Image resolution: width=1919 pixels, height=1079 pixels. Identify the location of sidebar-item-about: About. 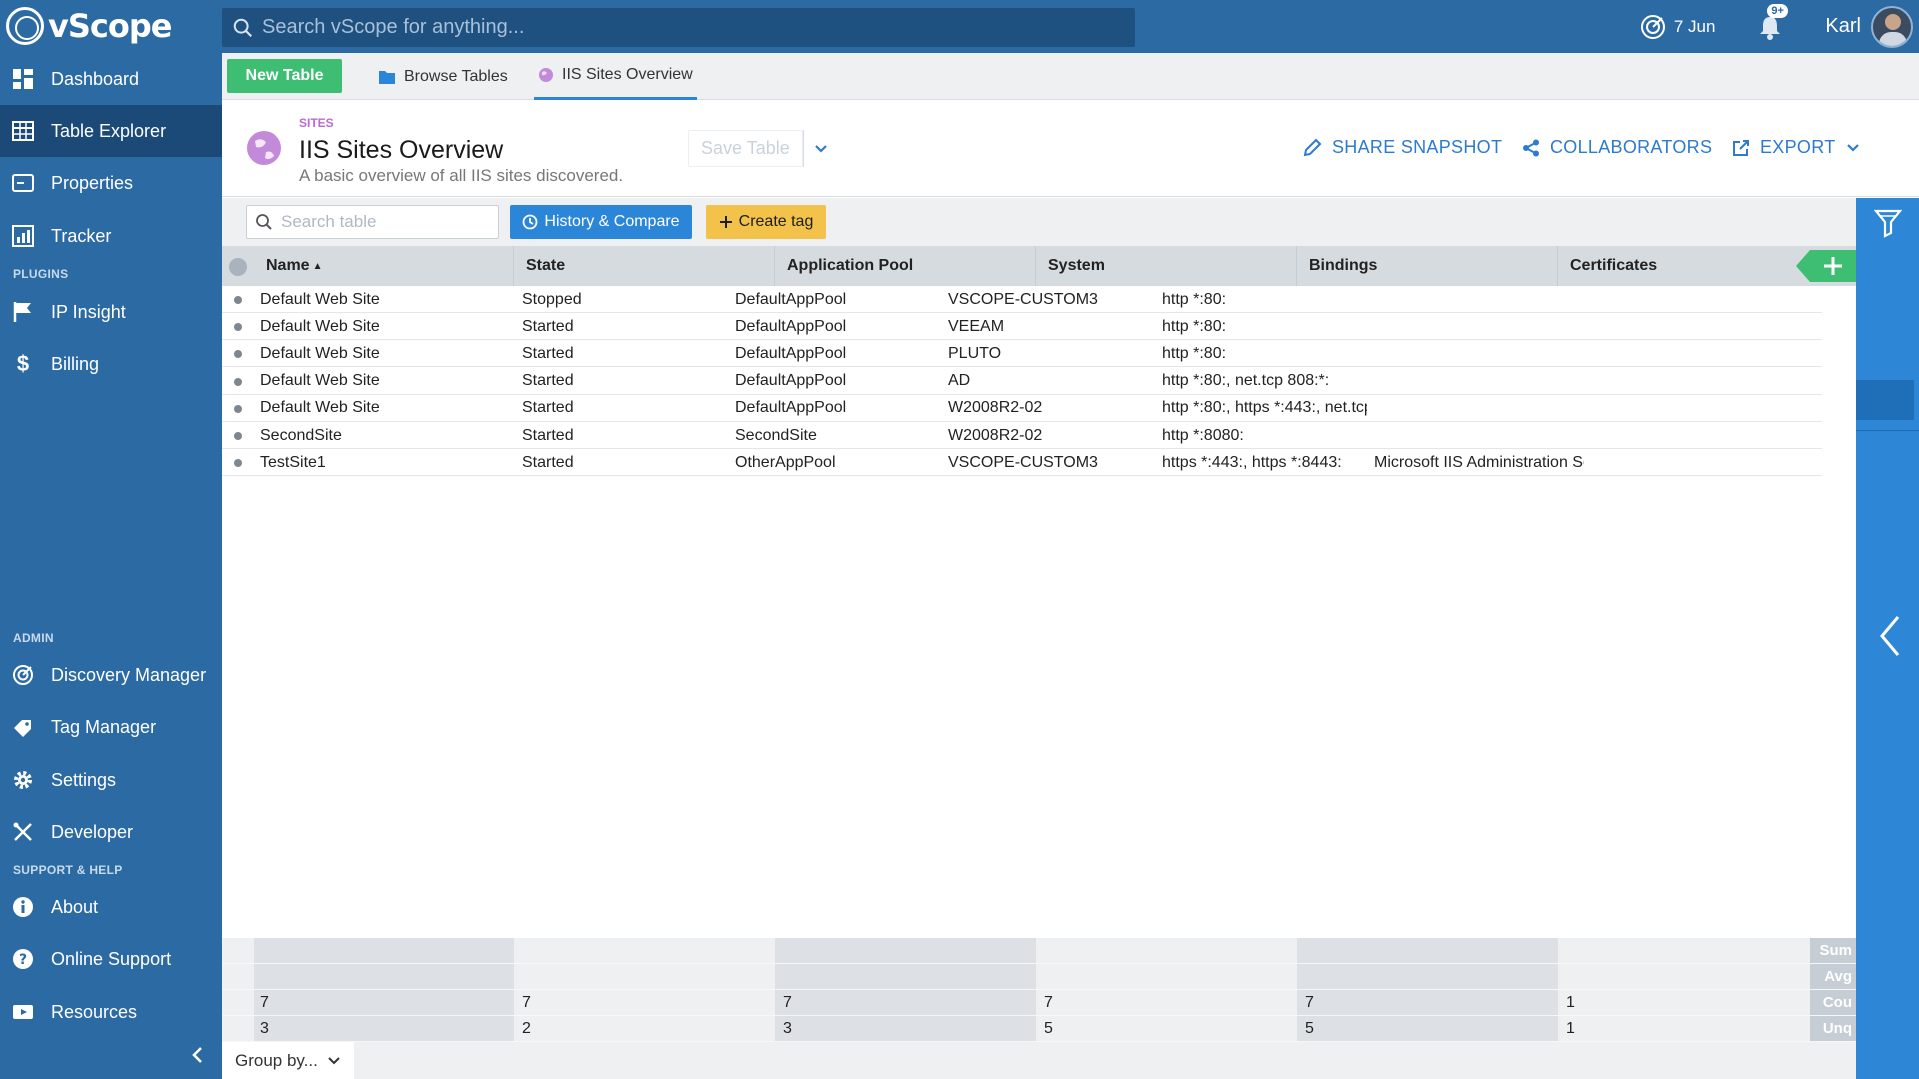
(111, 907).